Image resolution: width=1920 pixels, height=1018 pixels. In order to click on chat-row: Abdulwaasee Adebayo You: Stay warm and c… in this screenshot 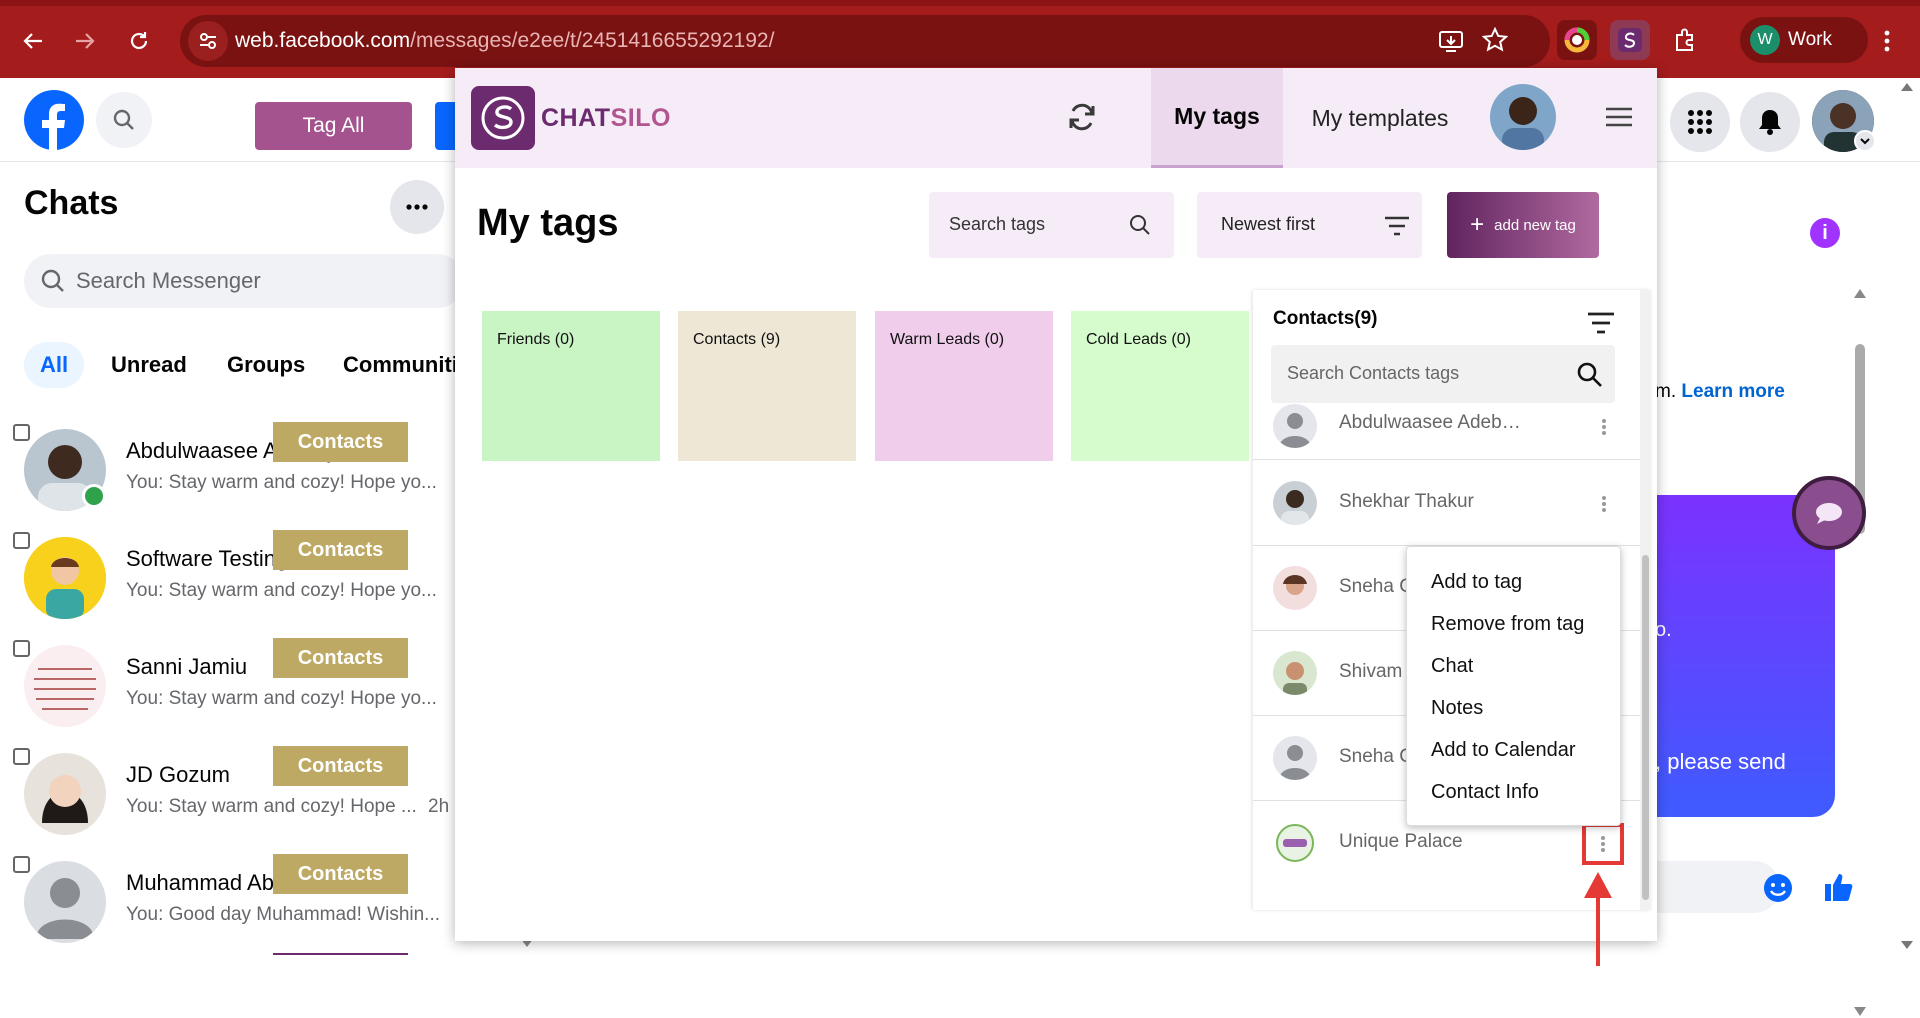, I will do `click(227, 468)`.